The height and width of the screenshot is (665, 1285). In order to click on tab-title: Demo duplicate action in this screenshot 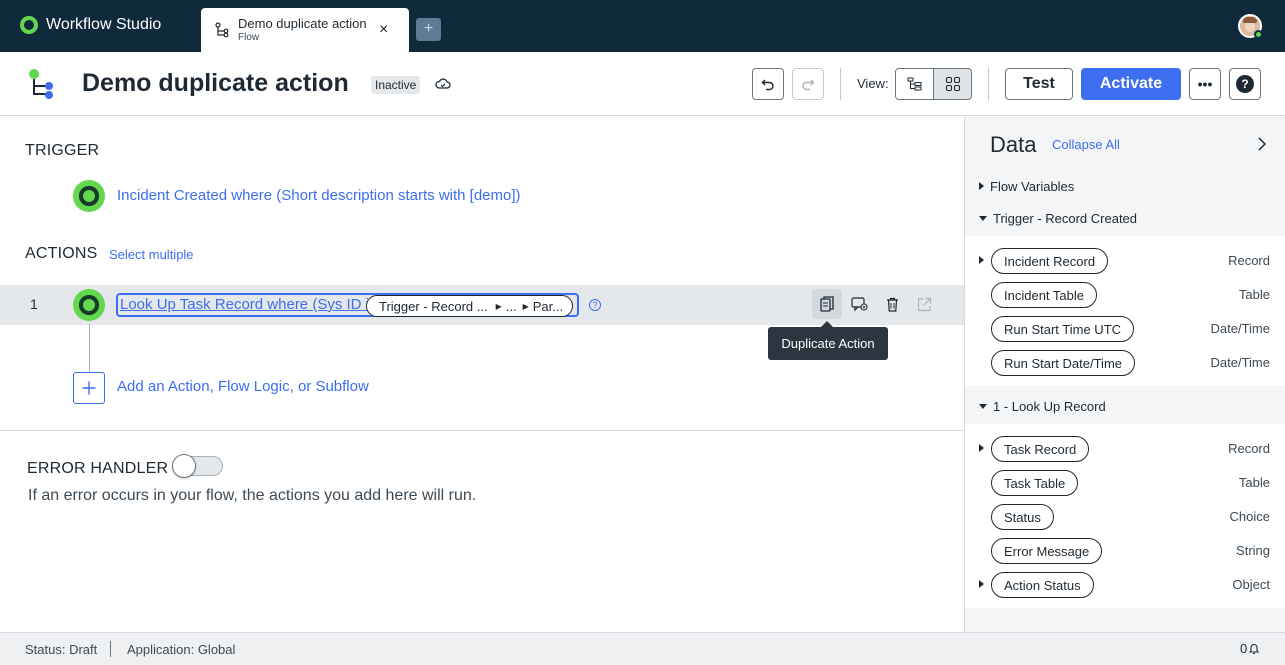, I will do `click(302, 23)`.